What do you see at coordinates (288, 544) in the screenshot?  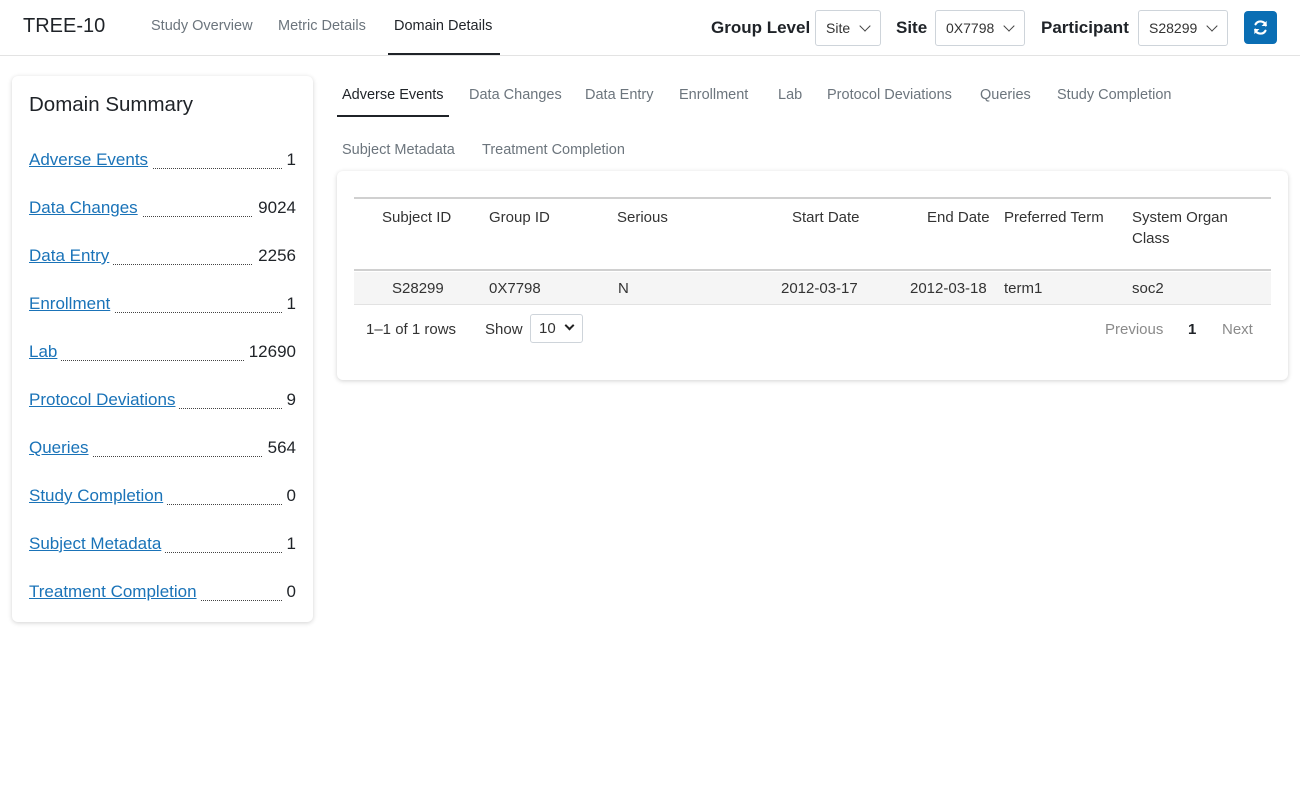 I see `summary-count-subject-metadata: 1` at bounding box center [288, 544].